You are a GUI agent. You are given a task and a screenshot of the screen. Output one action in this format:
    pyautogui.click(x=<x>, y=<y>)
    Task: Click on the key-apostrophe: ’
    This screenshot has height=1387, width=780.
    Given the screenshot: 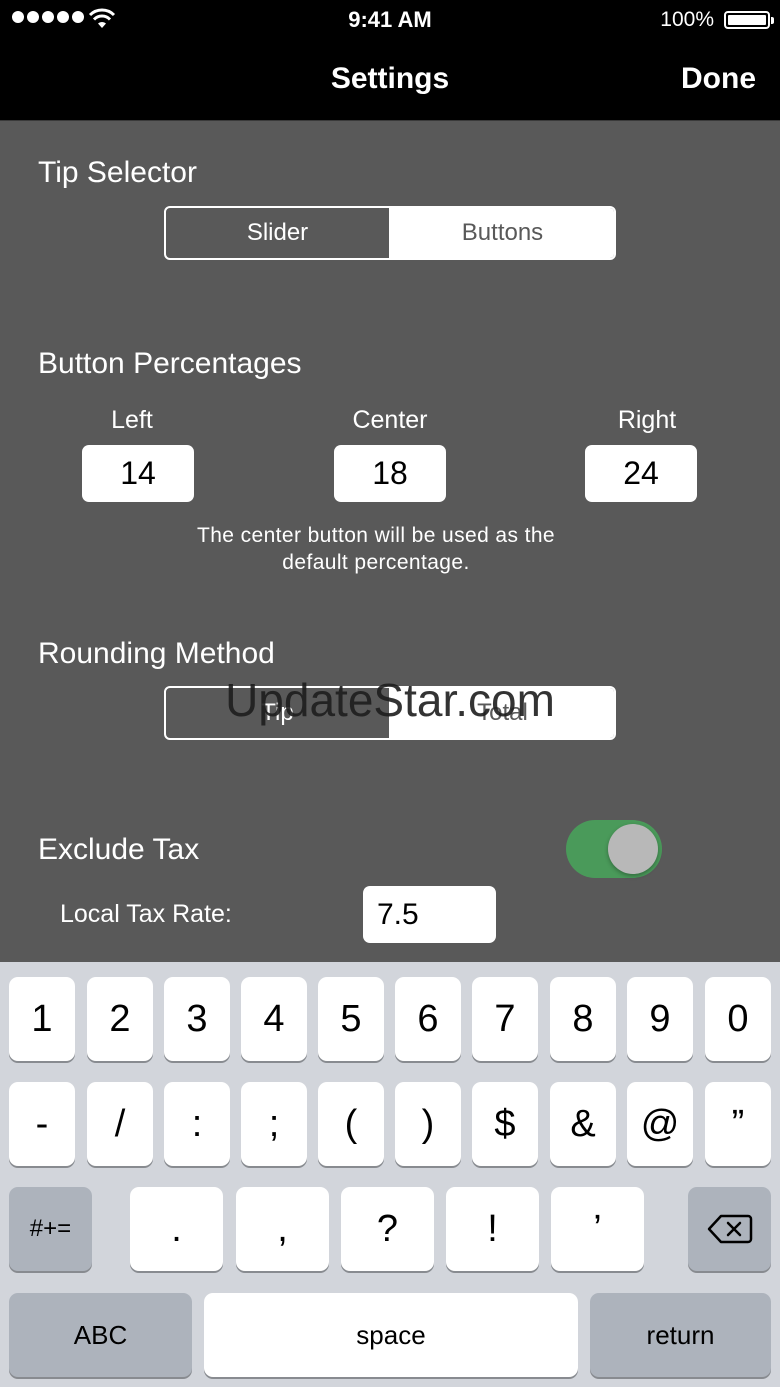 What is the action you would take?
    pyautogui.click(x=597, y=1229)
    